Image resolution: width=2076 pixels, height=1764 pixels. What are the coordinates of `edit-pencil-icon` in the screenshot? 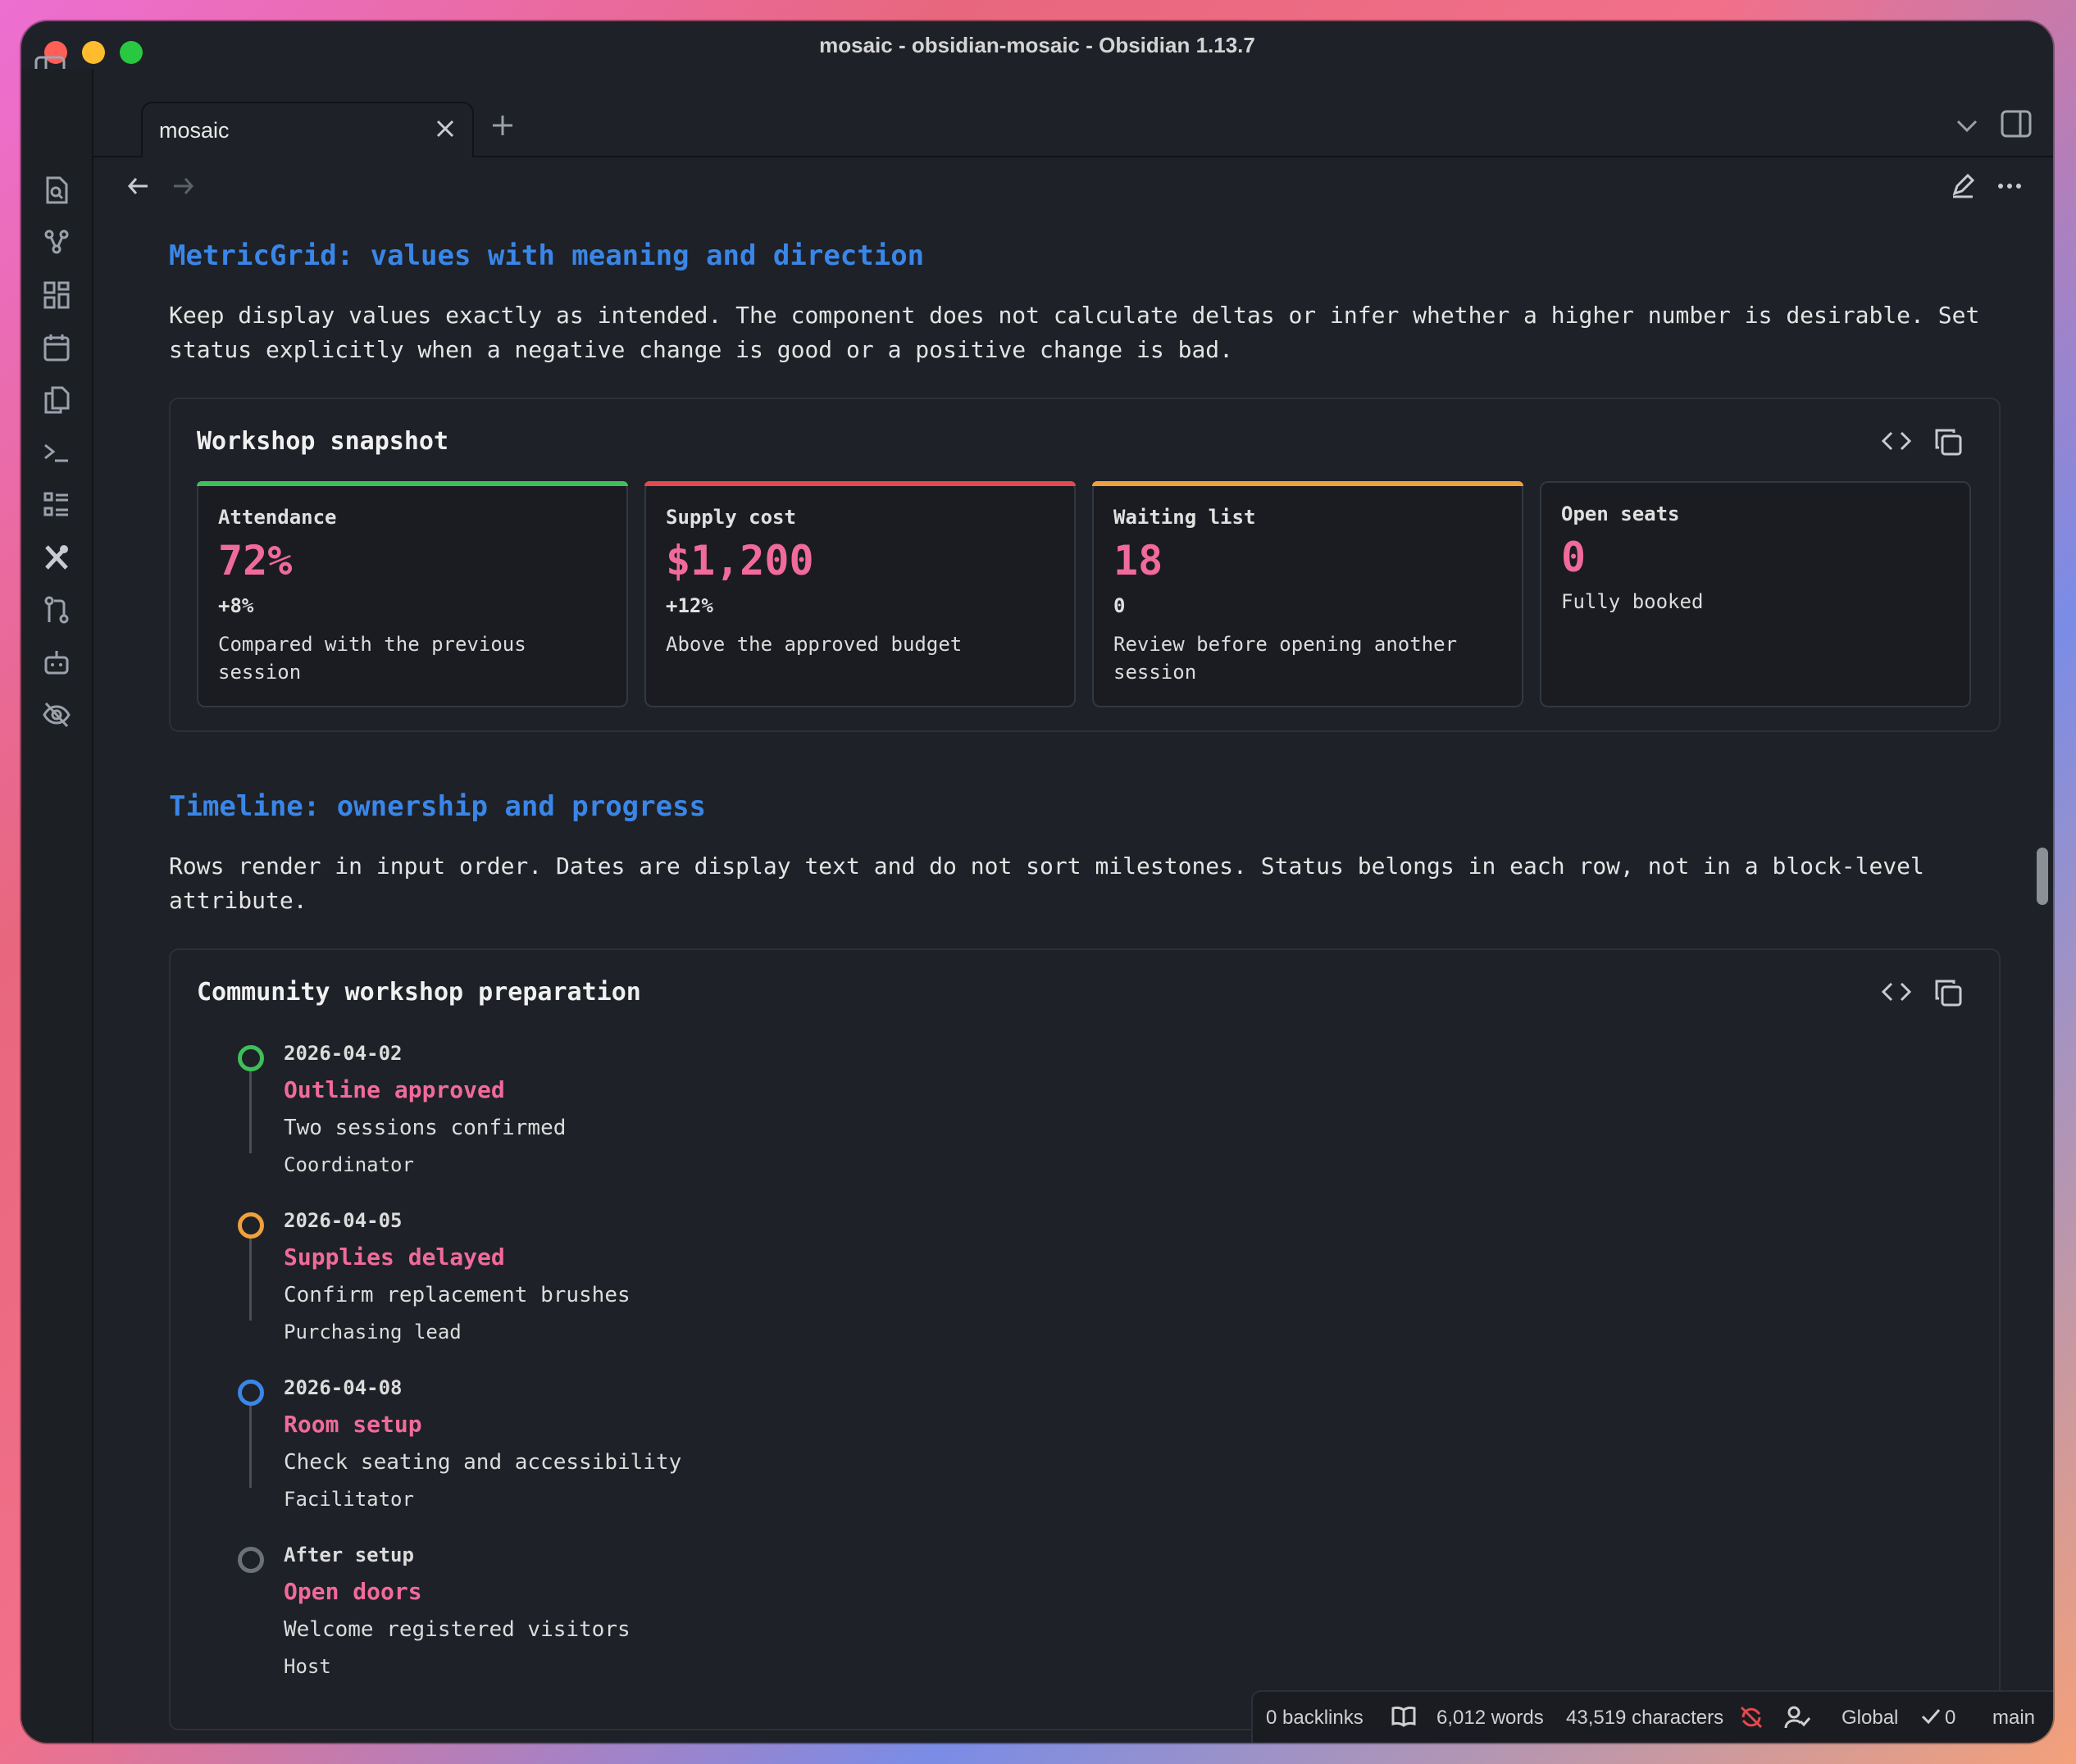 It's located at (1963, 185).